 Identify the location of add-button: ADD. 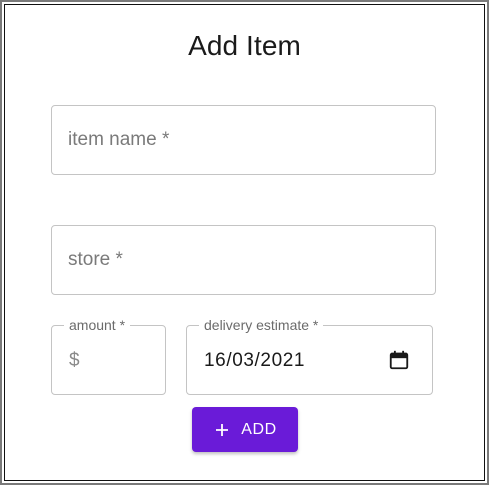
(245, 429).